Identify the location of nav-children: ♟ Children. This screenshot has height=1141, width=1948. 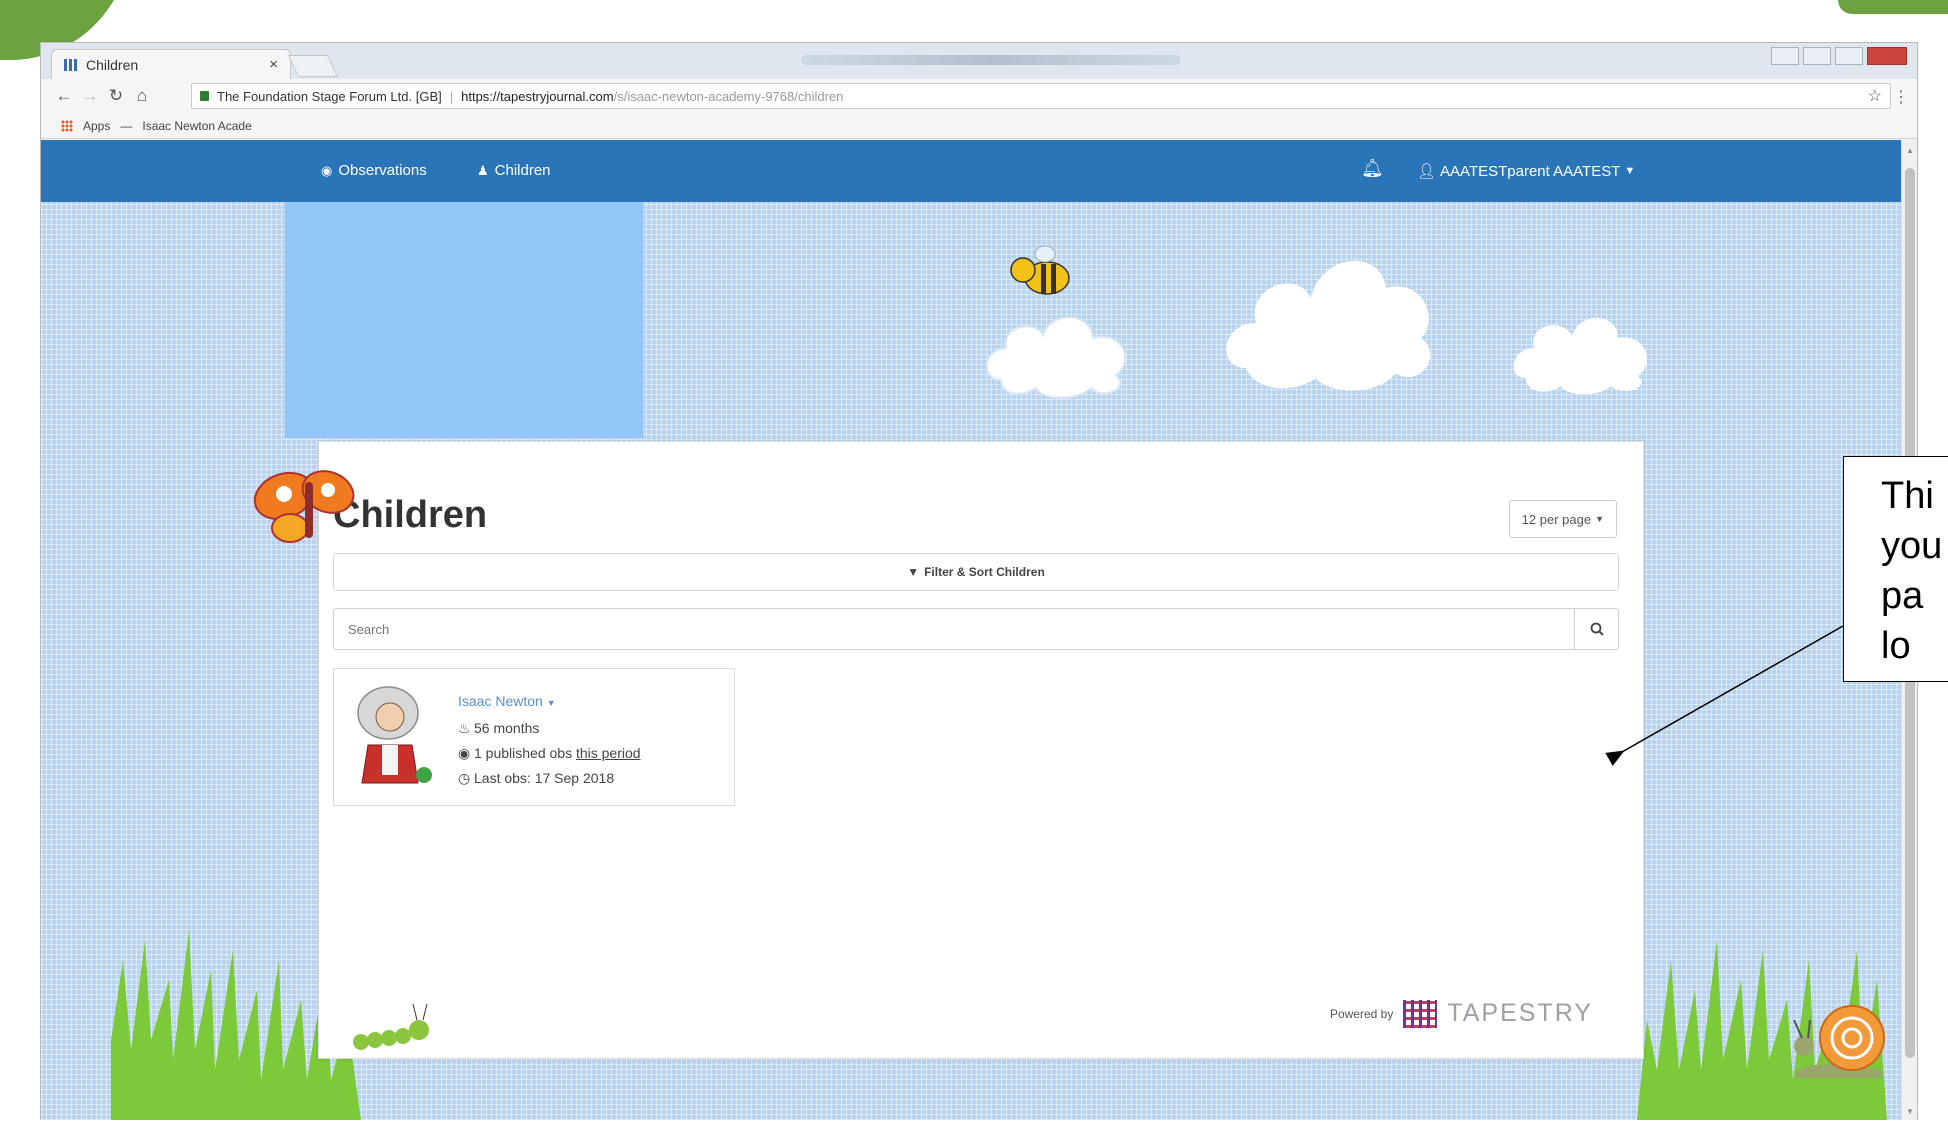
(514, 170).